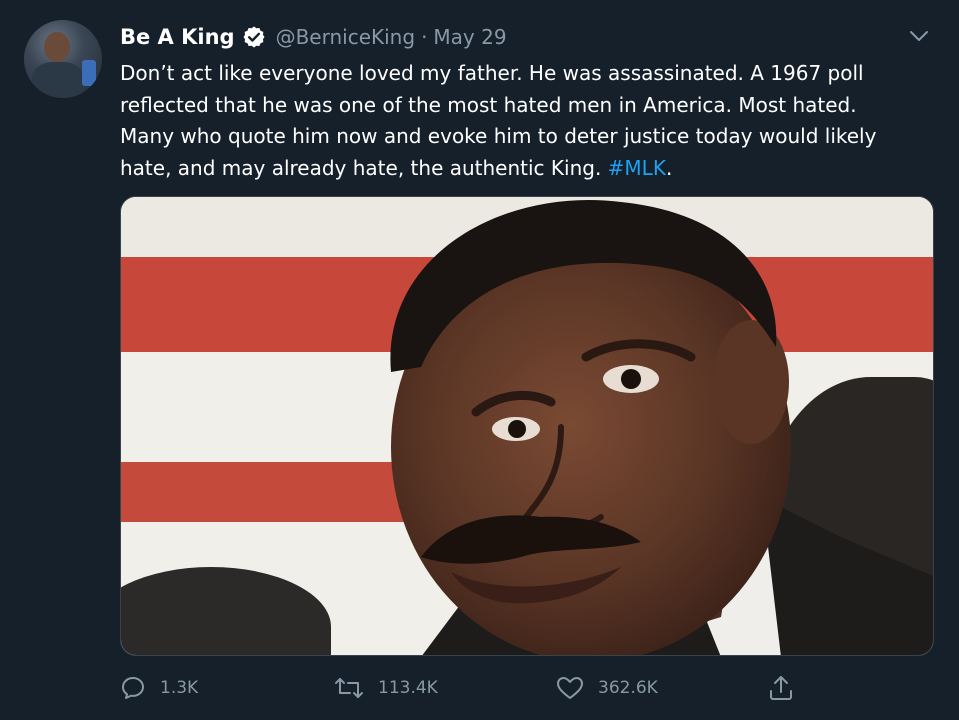  I want to click on tweet-header: Be A King @BerniceKing · May 29, so click(313, 37).